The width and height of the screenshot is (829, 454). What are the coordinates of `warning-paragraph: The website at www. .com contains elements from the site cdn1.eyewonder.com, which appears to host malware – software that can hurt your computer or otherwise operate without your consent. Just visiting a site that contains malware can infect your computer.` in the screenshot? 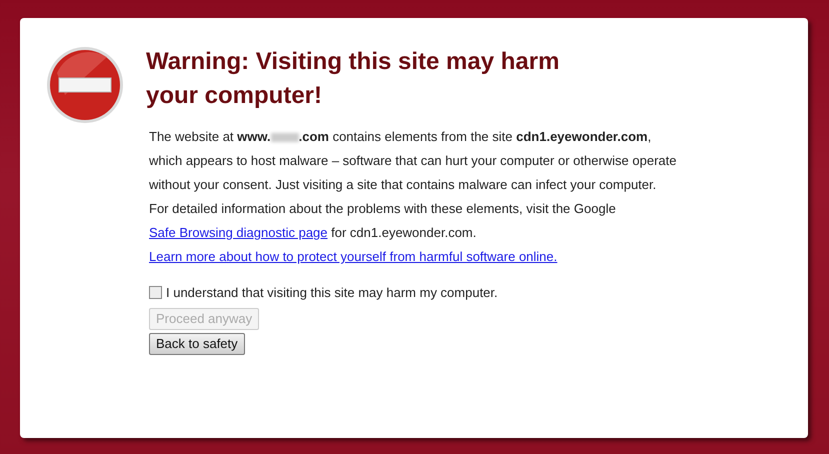 It's located at (413, 161).